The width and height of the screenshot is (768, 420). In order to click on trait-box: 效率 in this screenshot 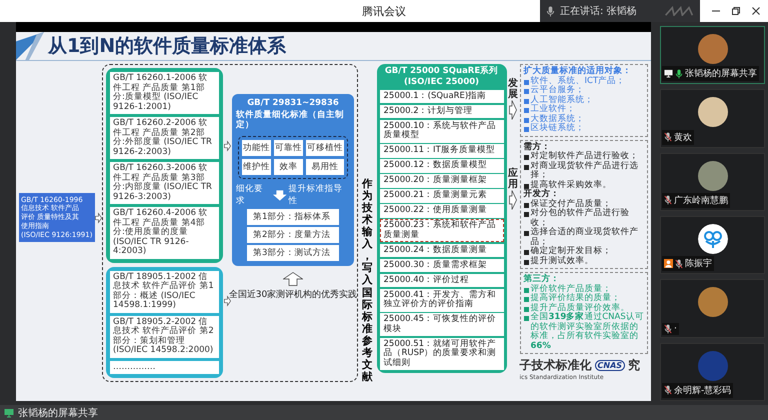, I will do `click(288, 167)`.